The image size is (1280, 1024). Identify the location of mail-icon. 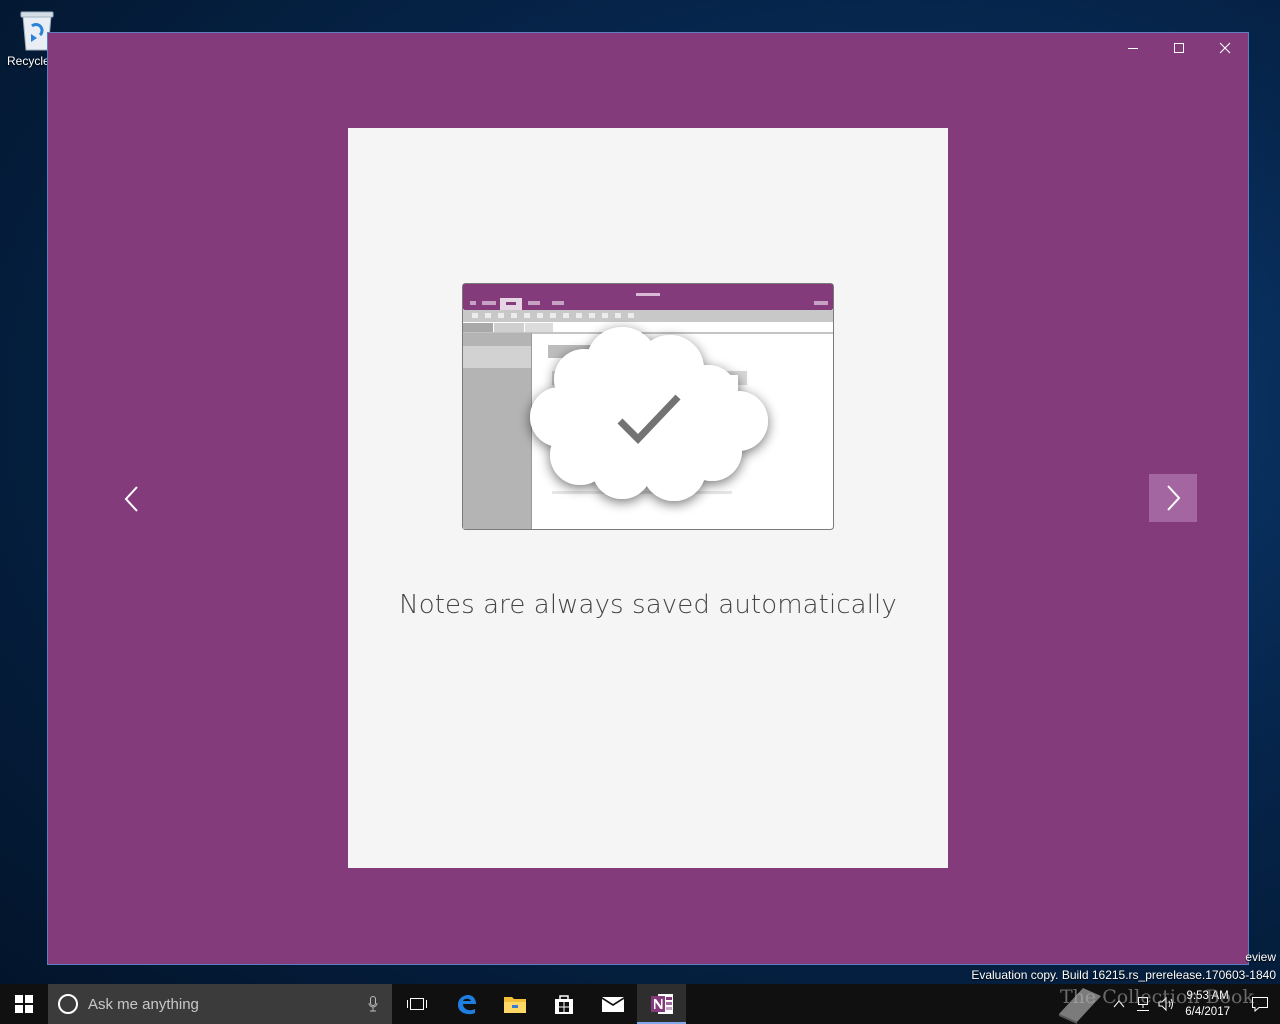
(612, 1004).